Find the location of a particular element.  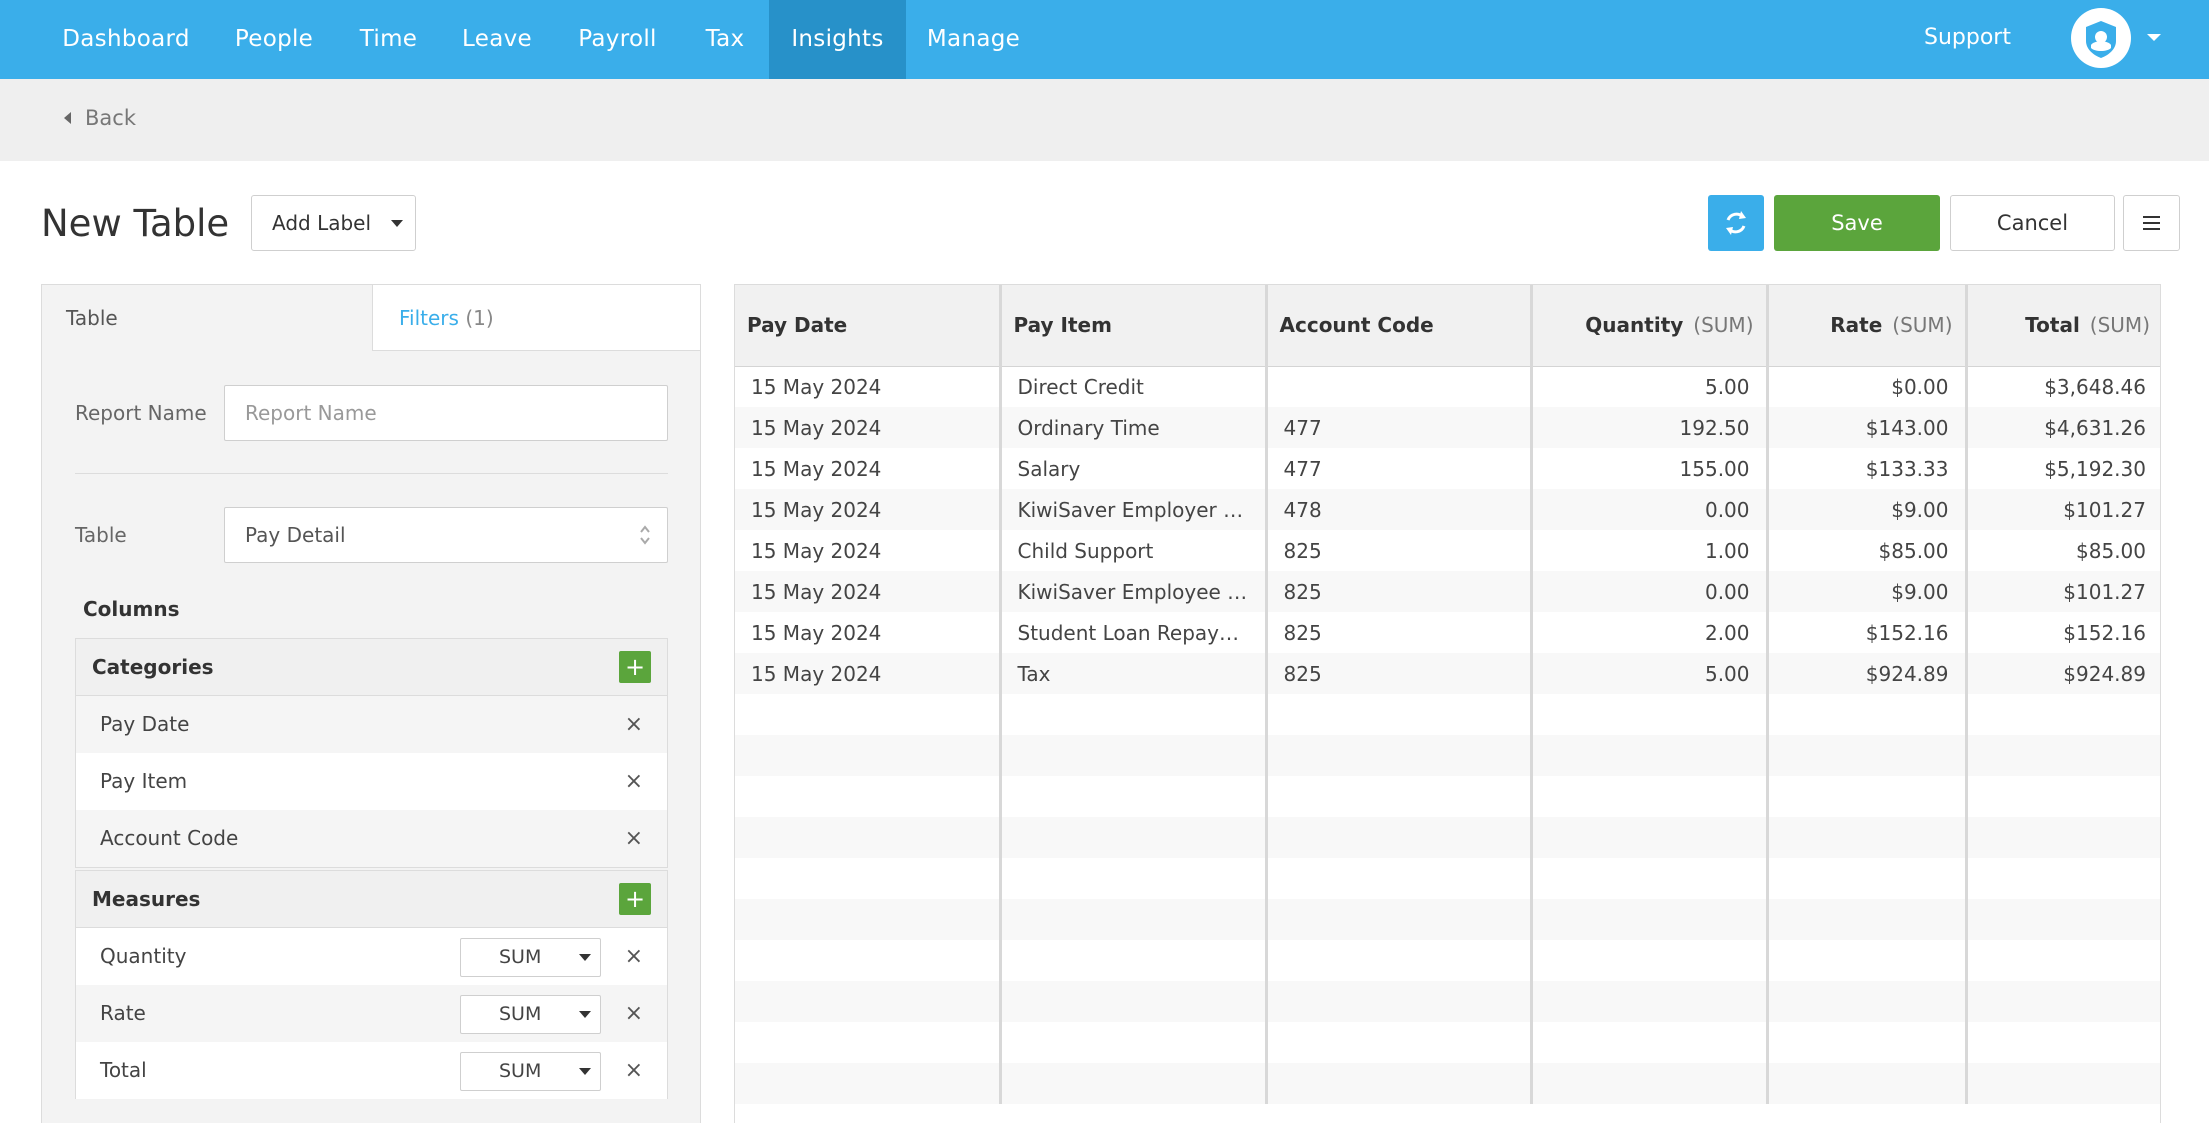

save-button: Save is located at coordinates (1857, 223).